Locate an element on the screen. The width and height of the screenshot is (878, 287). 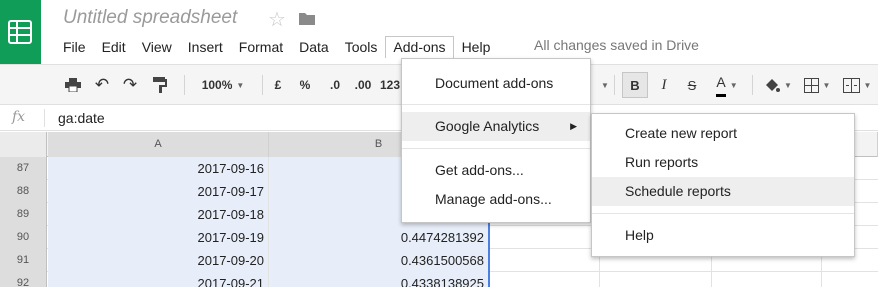
menu-item-google-analytics: Google Analytics ▶ is located at coordinates (496, 126).